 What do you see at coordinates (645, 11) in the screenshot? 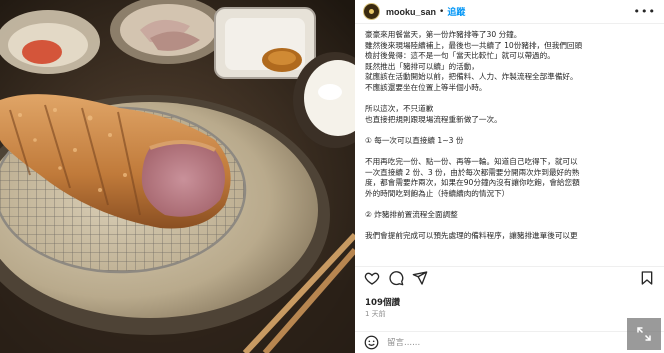
I see `more-options-icon: •••` at bounding box center [645, 11].